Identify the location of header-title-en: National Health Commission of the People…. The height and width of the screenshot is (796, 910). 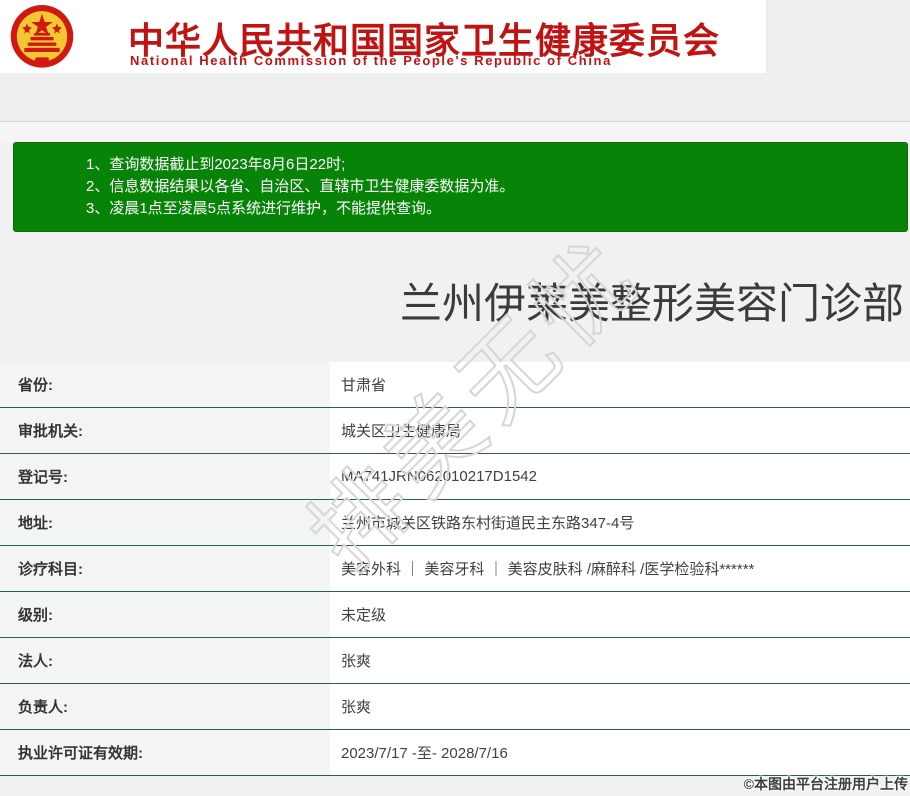
(371, 60).